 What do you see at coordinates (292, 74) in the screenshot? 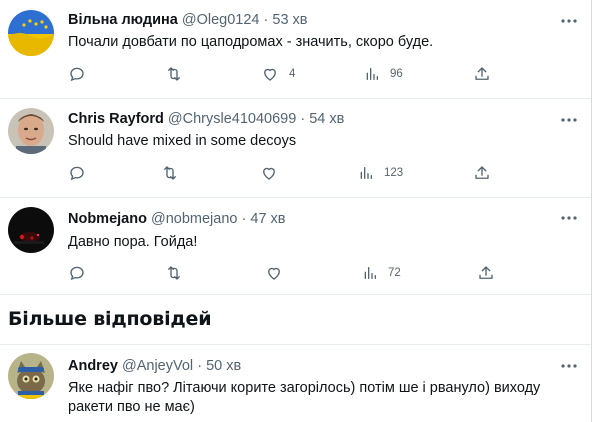
I see `like-count: 4` at bounding box center [292, 74].